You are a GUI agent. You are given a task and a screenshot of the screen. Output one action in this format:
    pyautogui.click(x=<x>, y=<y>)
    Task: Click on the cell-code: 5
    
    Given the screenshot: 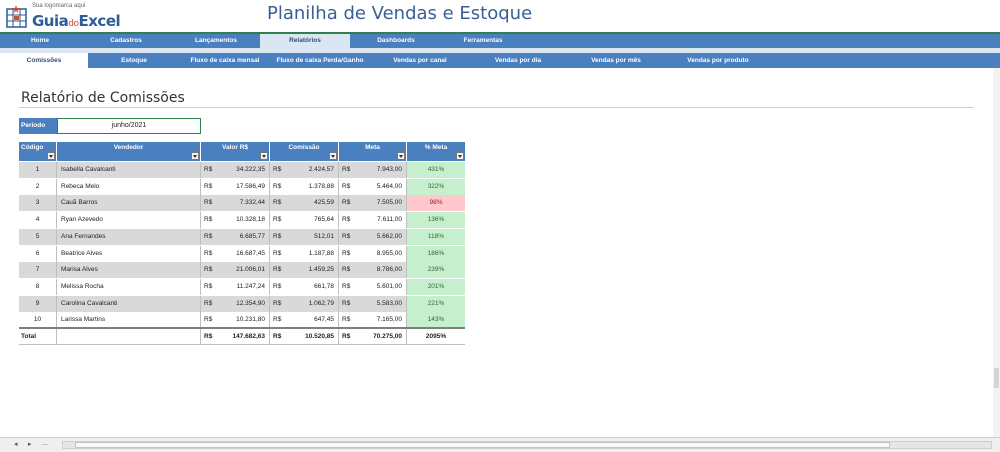 What is the action you would take?
    pyautogui.click(x=38, y=236)
    